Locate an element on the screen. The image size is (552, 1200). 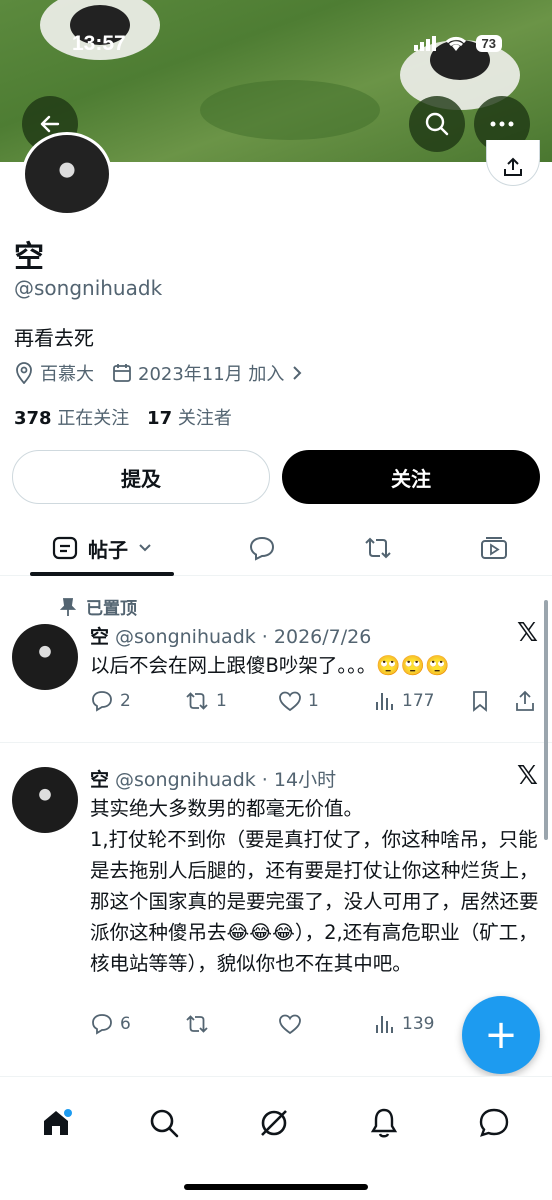
share-button is located at coordinates (513, 163).